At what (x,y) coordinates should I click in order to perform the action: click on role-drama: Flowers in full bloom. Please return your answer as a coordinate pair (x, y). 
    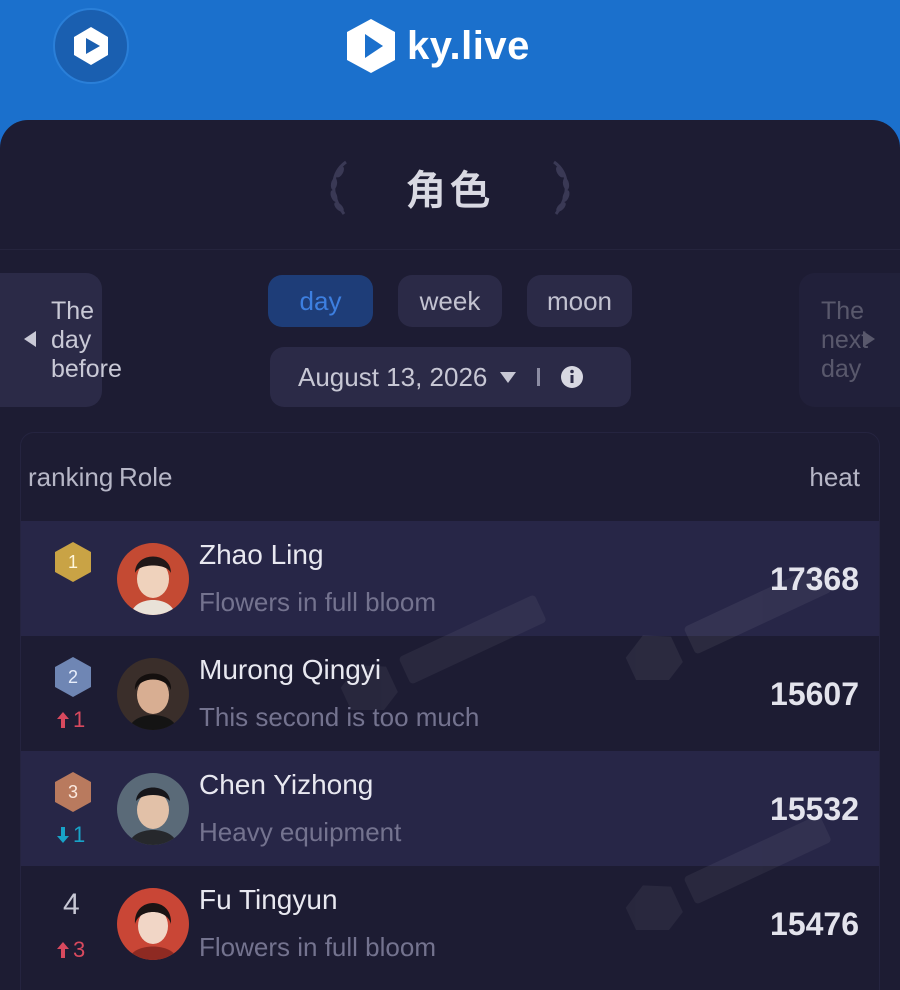
    Looking at the image, I should click on (317, 947).